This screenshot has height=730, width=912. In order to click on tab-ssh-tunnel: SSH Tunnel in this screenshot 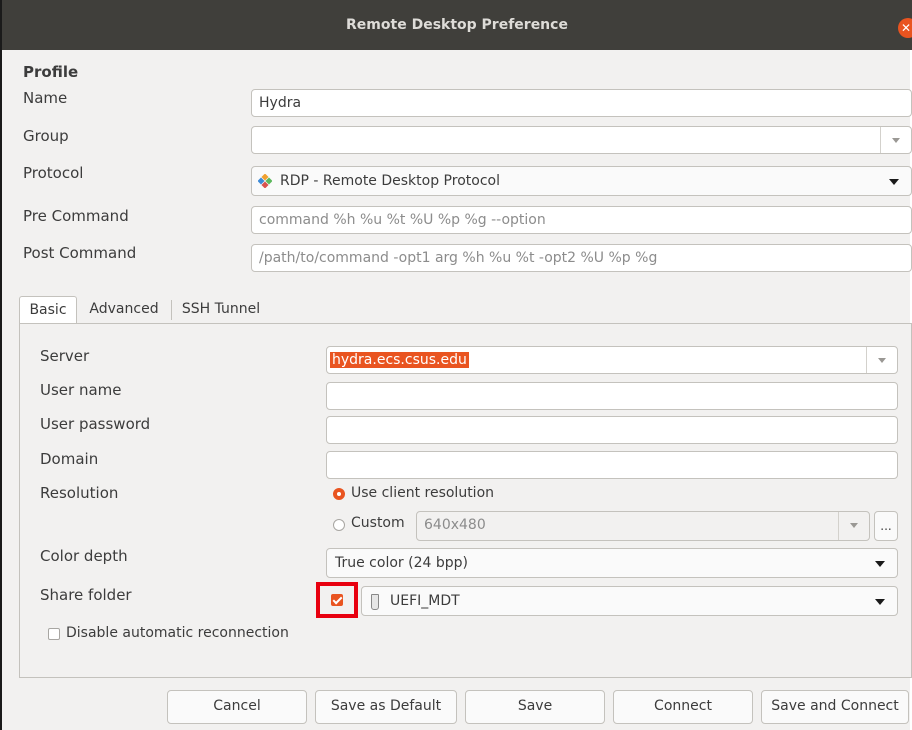, I will do `click(221, 310)`.